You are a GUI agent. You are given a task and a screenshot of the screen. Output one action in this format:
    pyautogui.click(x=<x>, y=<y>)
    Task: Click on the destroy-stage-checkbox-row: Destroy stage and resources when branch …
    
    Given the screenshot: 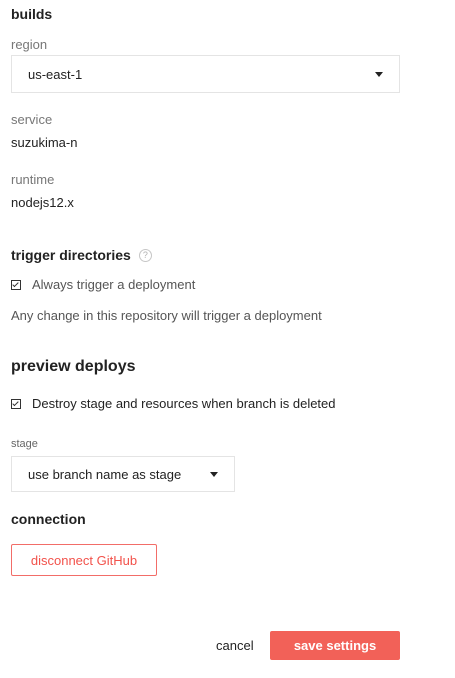 What is the action you would take?
    pyautogui.click(x=173, y=403)
    